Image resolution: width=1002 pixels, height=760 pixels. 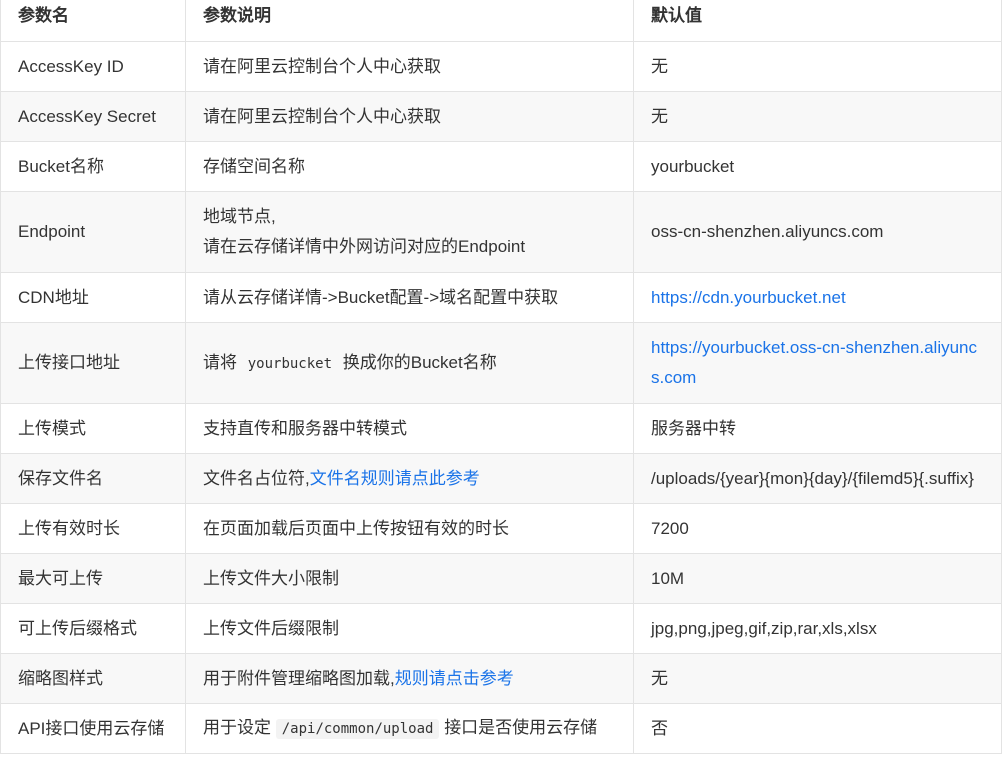 What do you see at coordinates (357, 729) in the screenshot?
I see `inline-code: /api/common/upload` at bounding box center [357, 729].